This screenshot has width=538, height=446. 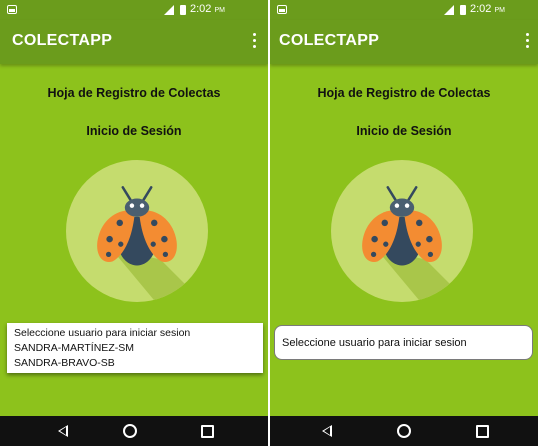 What do you see at coordinates (374, 343) in the screenshot?
I see `user-select-value: Seleccione usuario para iniciar sesion` at bounding box center [374, 343].